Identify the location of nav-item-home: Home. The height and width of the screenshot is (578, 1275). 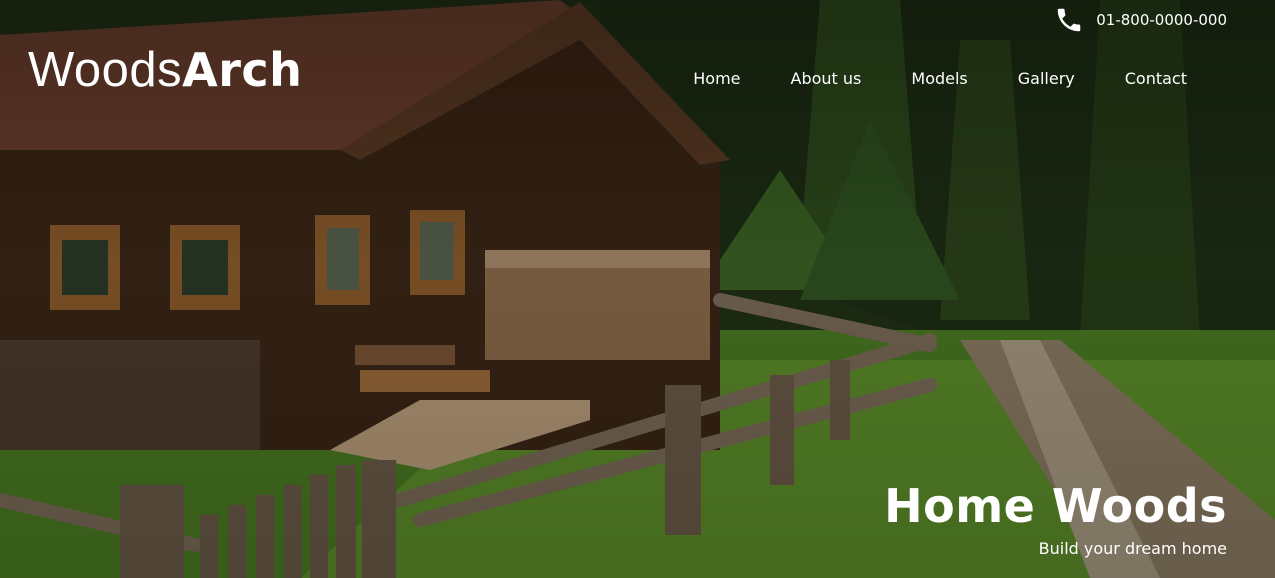
(716, 79).